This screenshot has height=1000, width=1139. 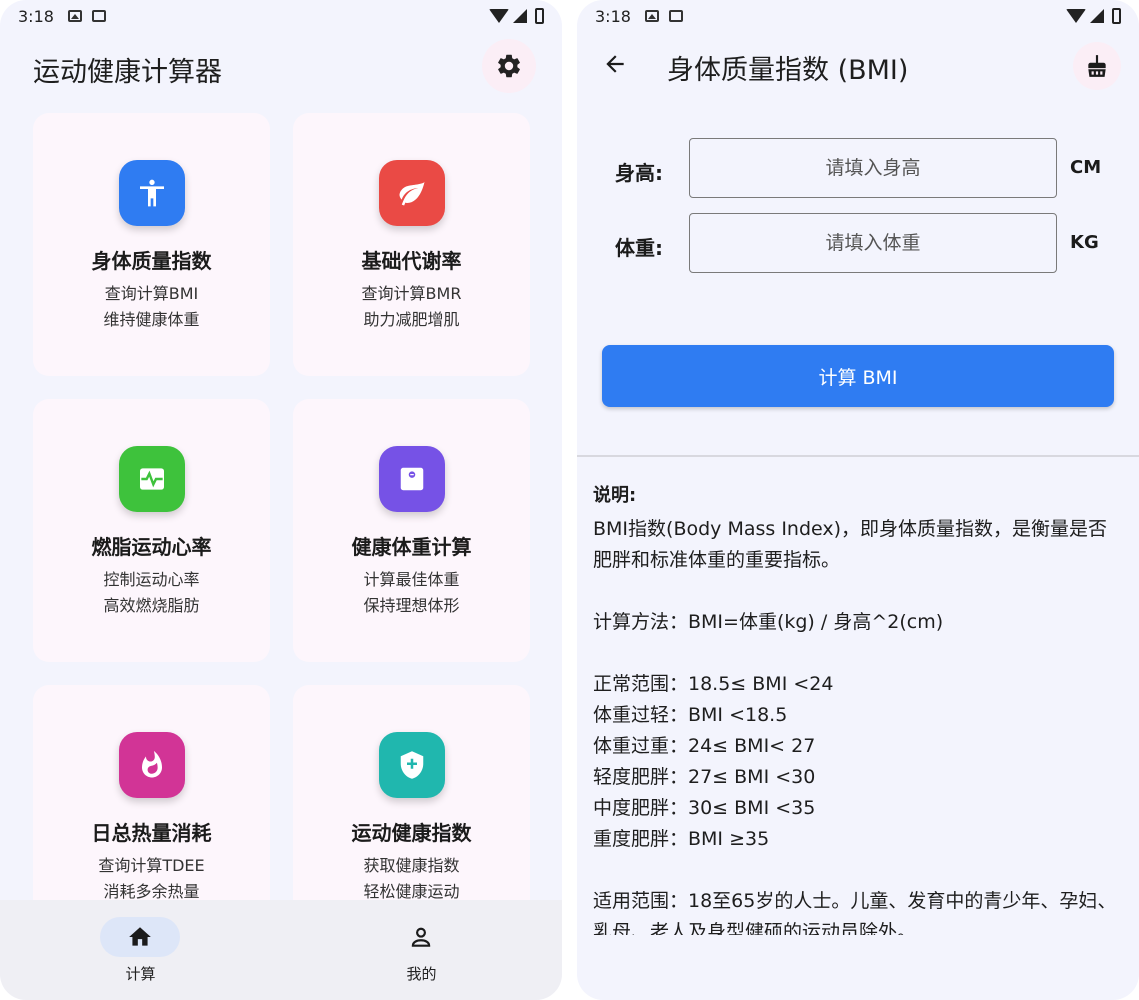 What do you see at coordinates (873, 168) in the screenshot?
I see `height-input` at bounding box center [873, 168].